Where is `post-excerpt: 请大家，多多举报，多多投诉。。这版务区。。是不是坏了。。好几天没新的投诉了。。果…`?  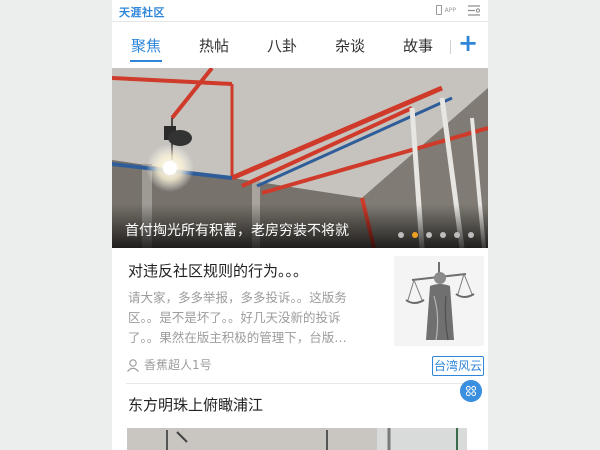
post-excerpt: 请大家，多多举报，多多投诉。。这版务区。。是不是坏了。。好几天没新的投诉了。。果… is located at coordinates (237, 317).